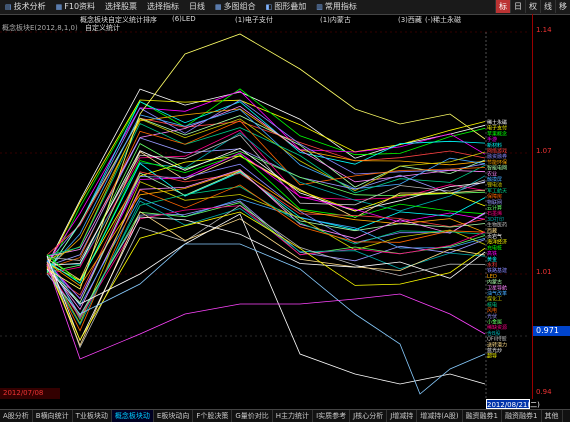 The image size is (570, 422). I want to click on start-date: 2012/07/08, so click(30, 393).